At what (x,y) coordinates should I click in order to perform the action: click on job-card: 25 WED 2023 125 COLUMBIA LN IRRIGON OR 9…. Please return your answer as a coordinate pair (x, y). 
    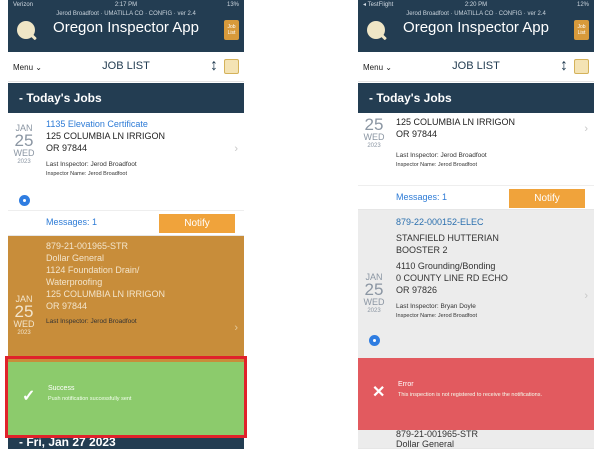
    Looking at the image, I should click on (476, 161).